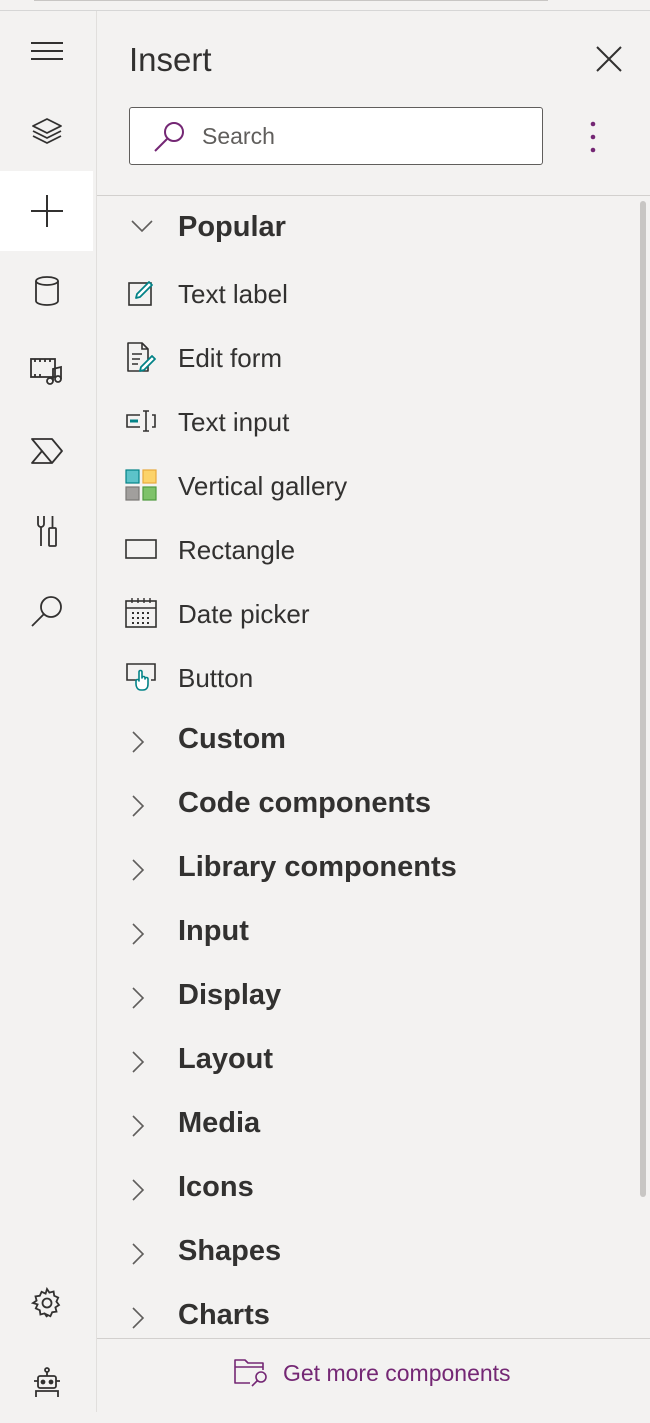  I want to click on database-icon, so click(46, 291).